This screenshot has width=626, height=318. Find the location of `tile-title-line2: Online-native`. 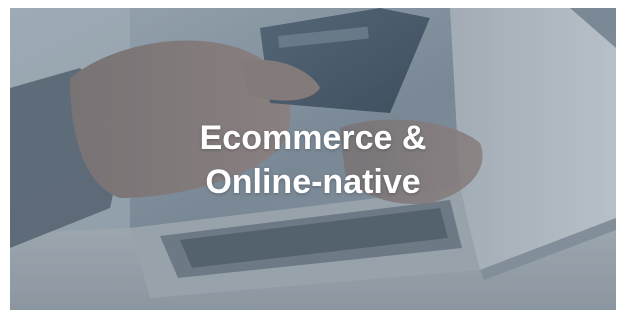

tile-title-line2: Online-native is located at coordinates (313, 182).